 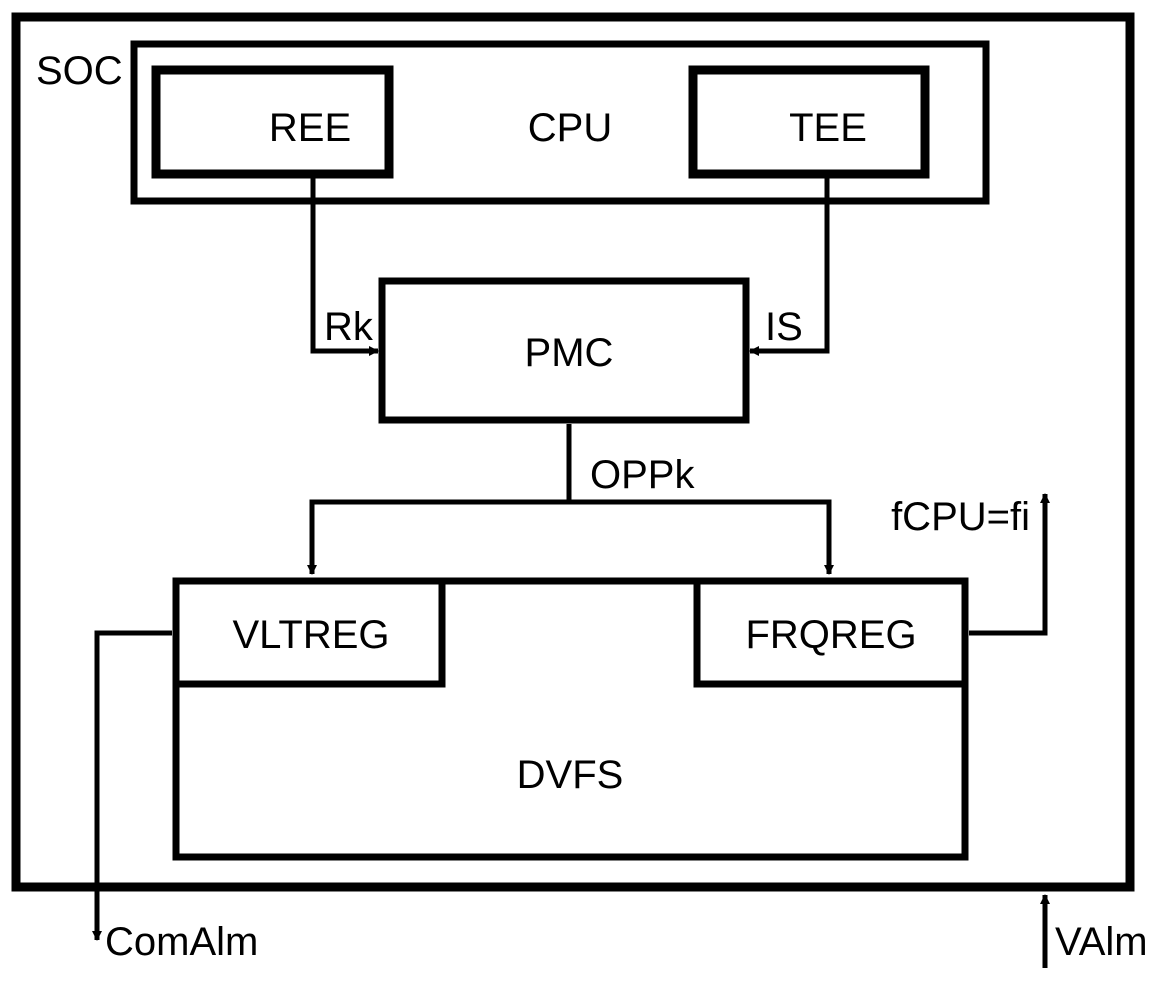 What do you see at coordinates (79, 71) in the screenshot?
I see `soc-label: SOC` at bounding box center [79, 71].